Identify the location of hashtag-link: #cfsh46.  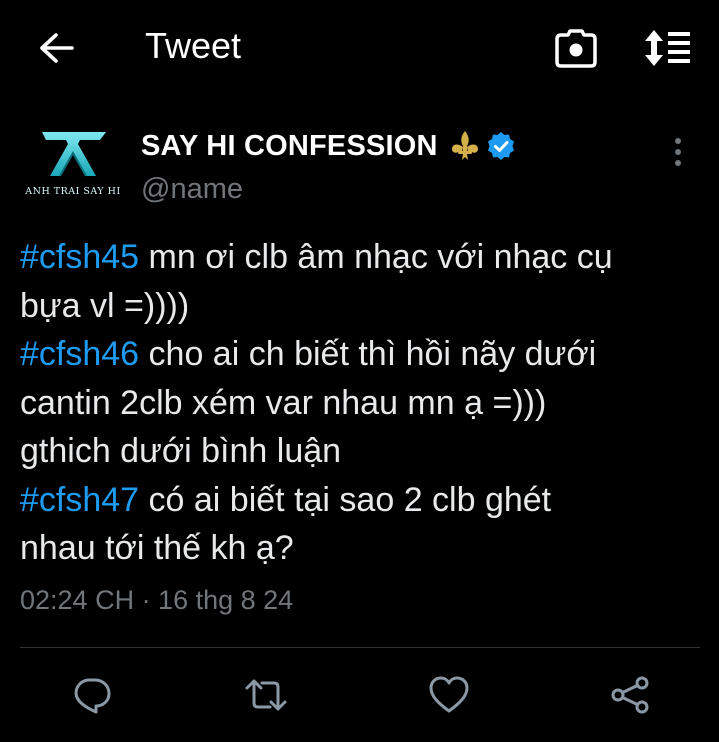
(79, 354).